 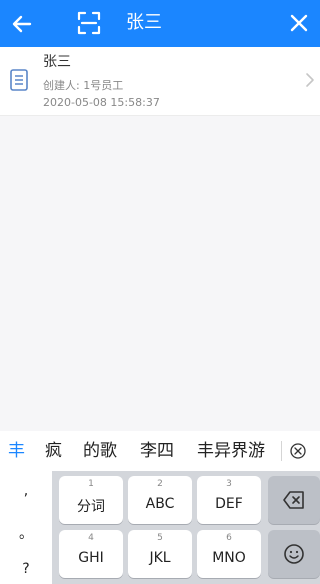 I want to click on key-number: 5, so click(x=160, y=538).